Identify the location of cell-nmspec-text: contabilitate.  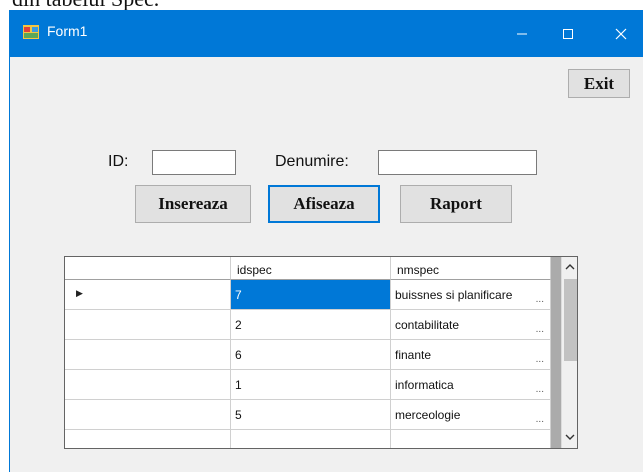
(427, 325).